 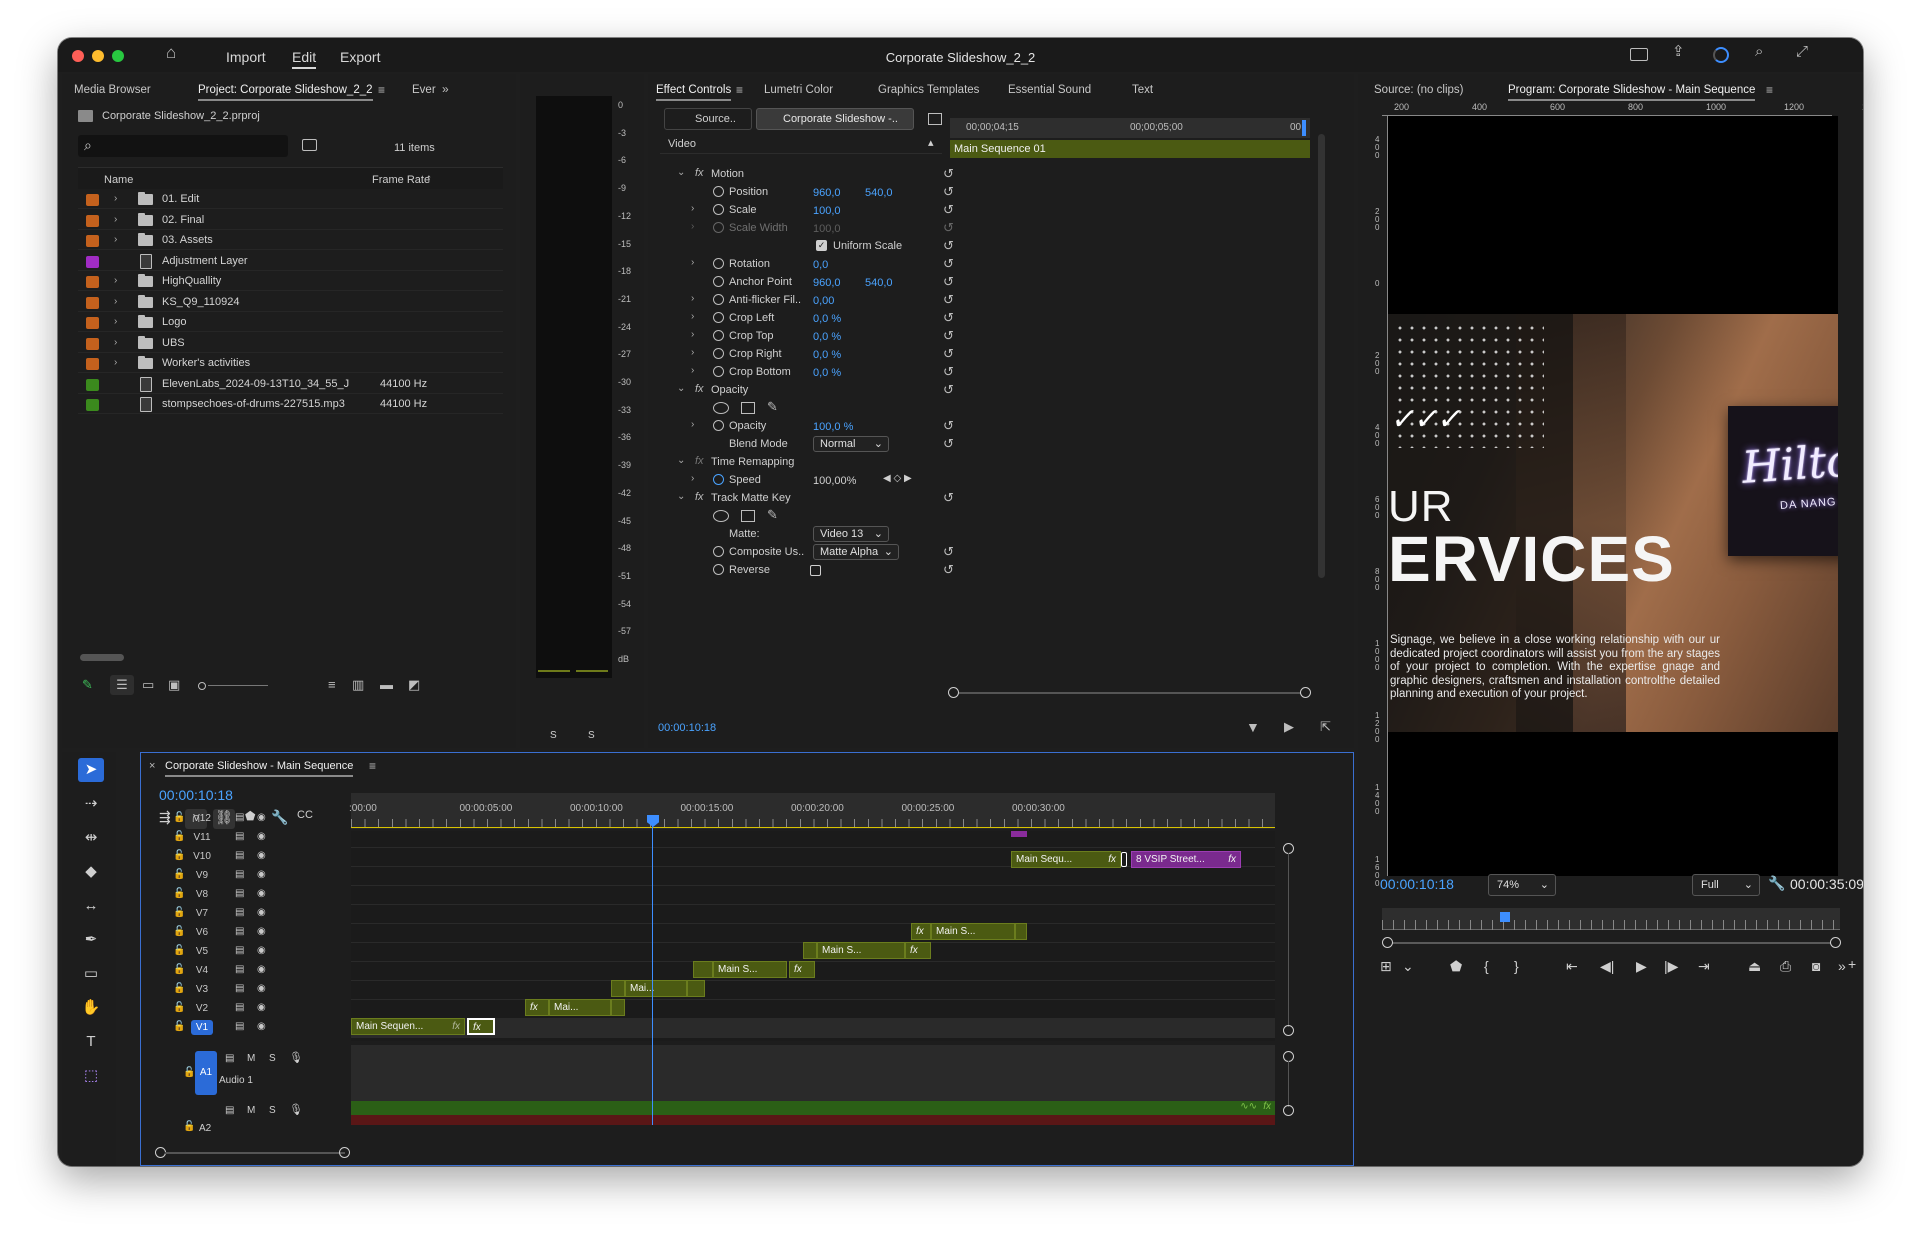 I want to click on track-name: V4, so click(x=202, y=970).